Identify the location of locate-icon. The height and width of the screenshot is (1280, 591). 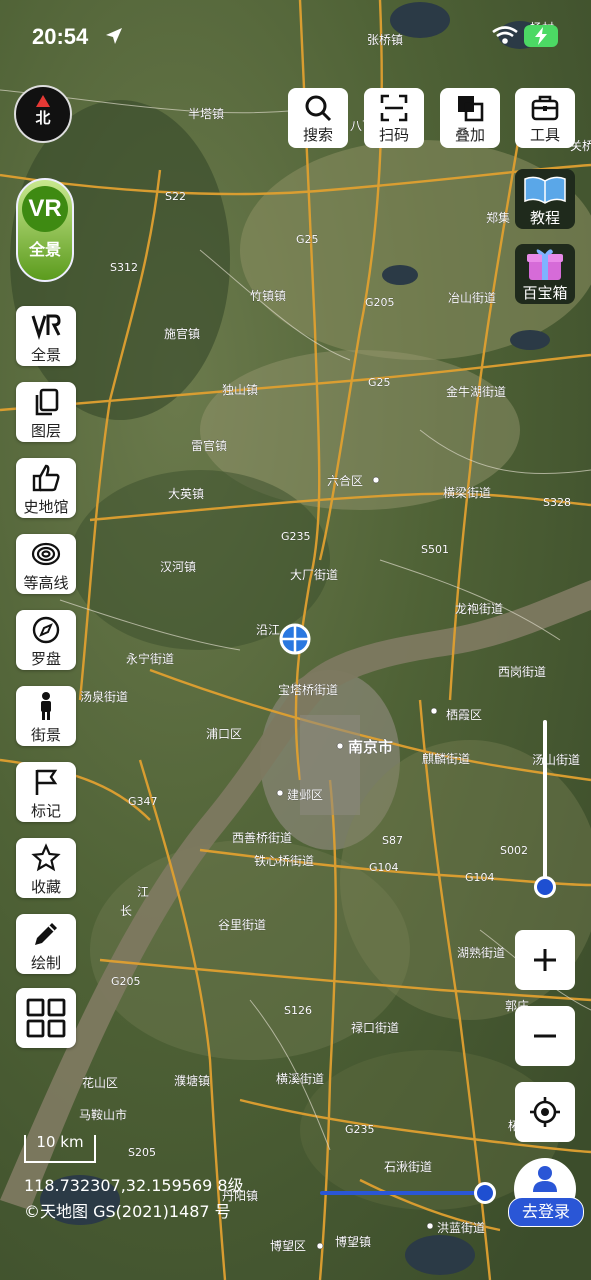
(545, 1112).